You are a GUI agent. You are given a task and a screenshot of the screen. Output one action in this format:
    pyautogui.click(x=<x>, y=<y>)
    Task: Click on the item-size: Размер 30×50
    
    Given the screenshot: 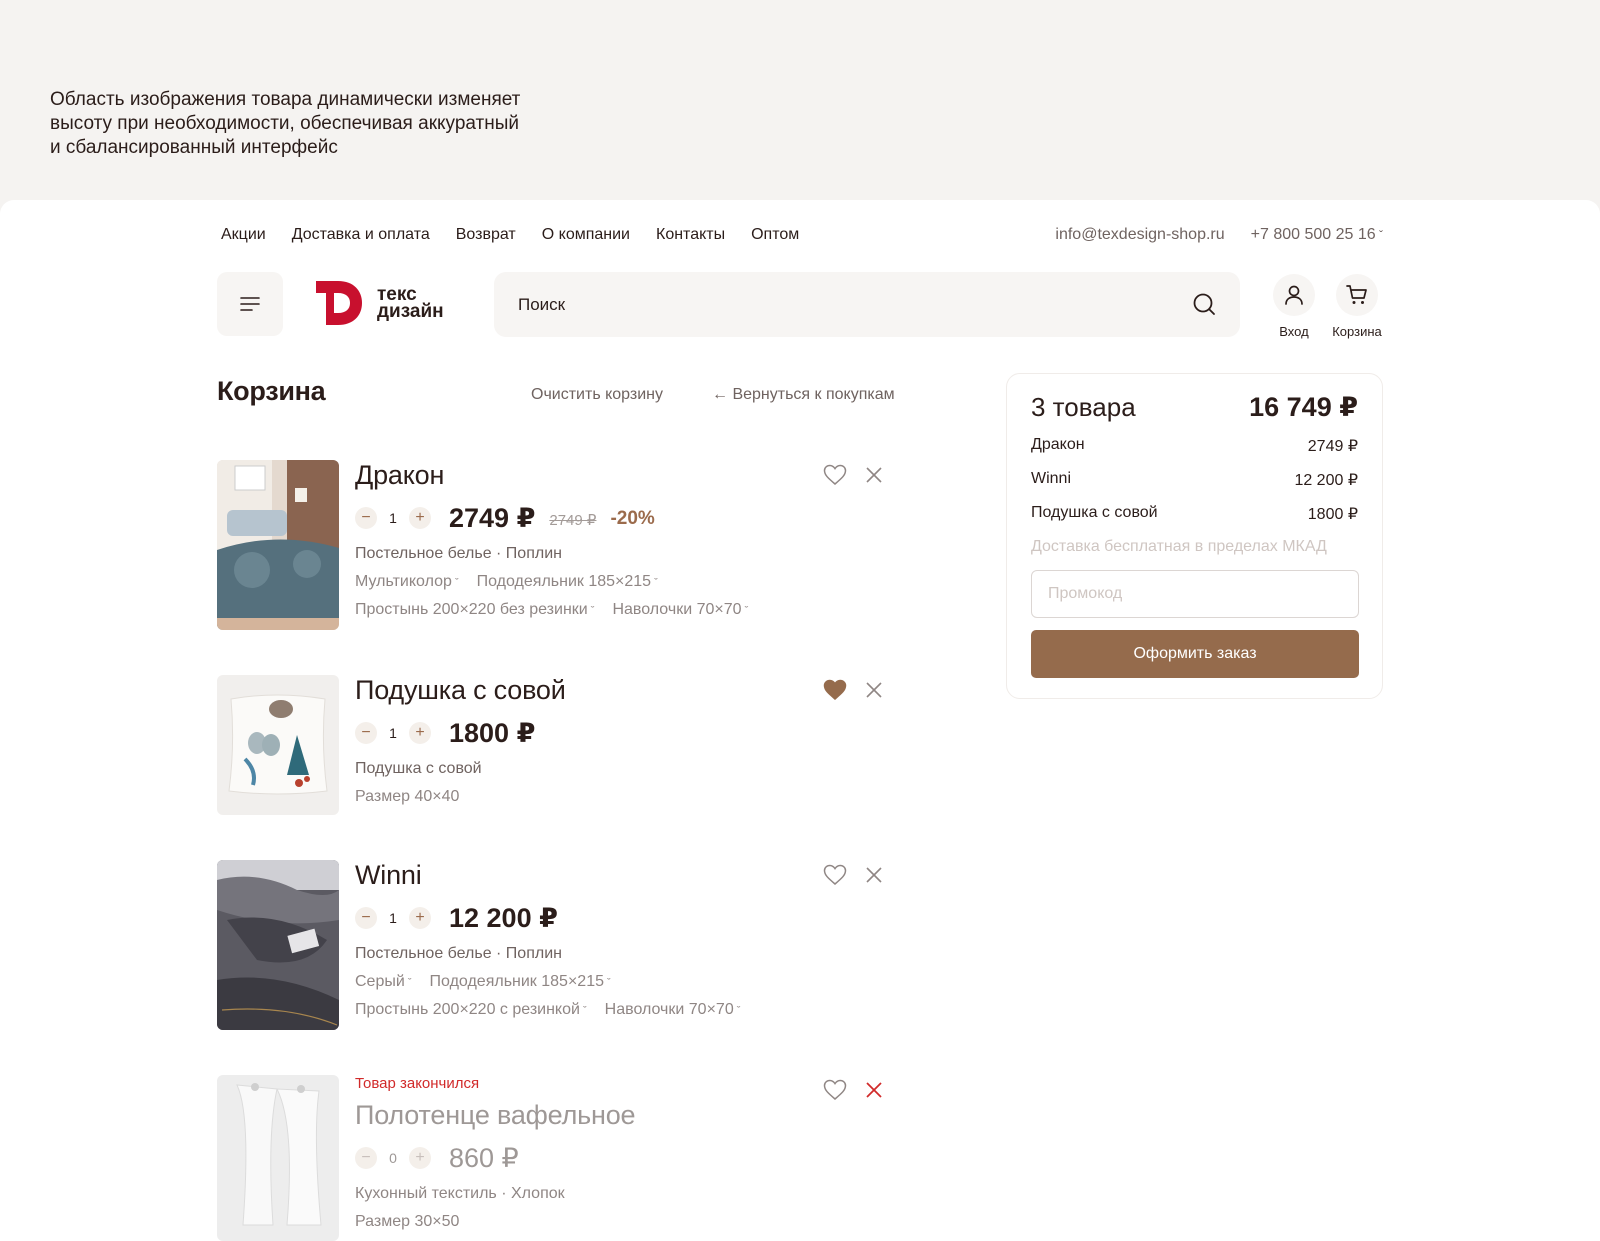 What is the action you would take?
    pyautogui.click(x=407, y=1221)
    